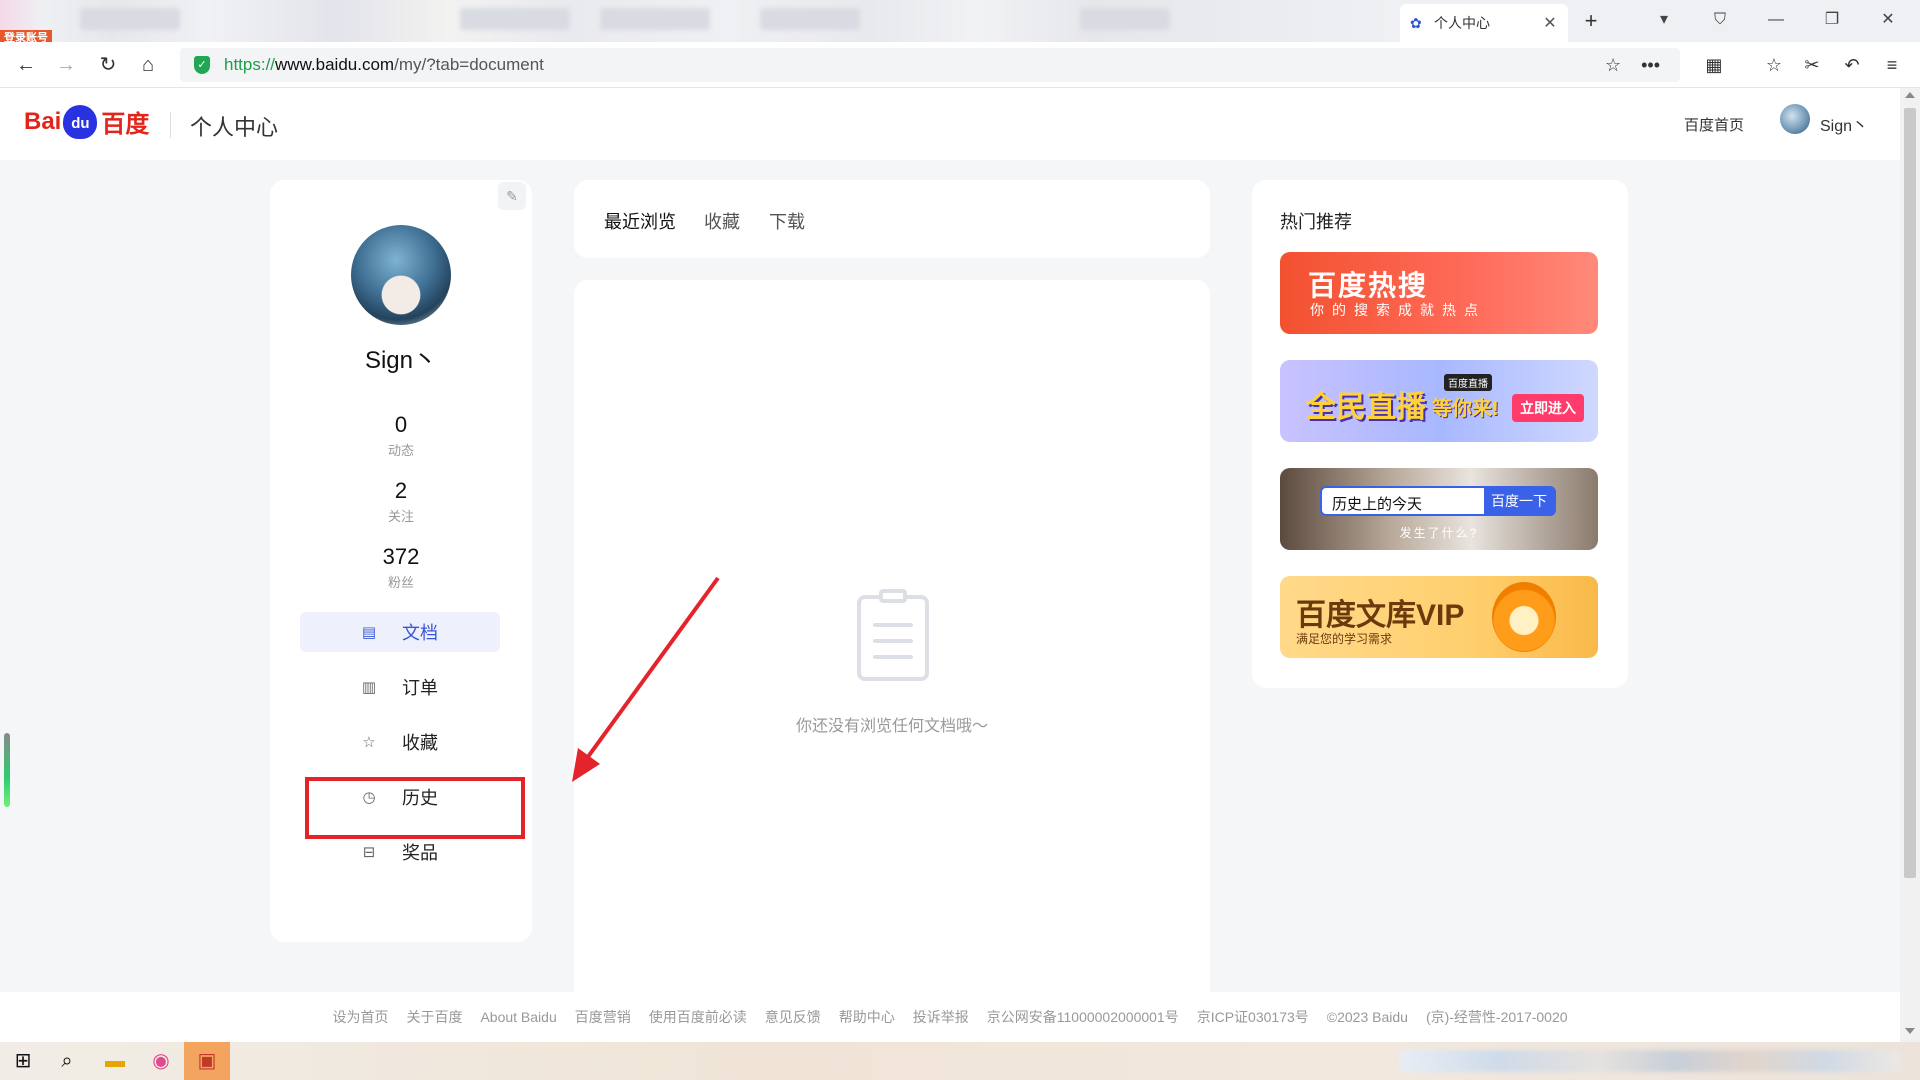  I want to click on more-dots-icon: •••, so click(1650, 65).